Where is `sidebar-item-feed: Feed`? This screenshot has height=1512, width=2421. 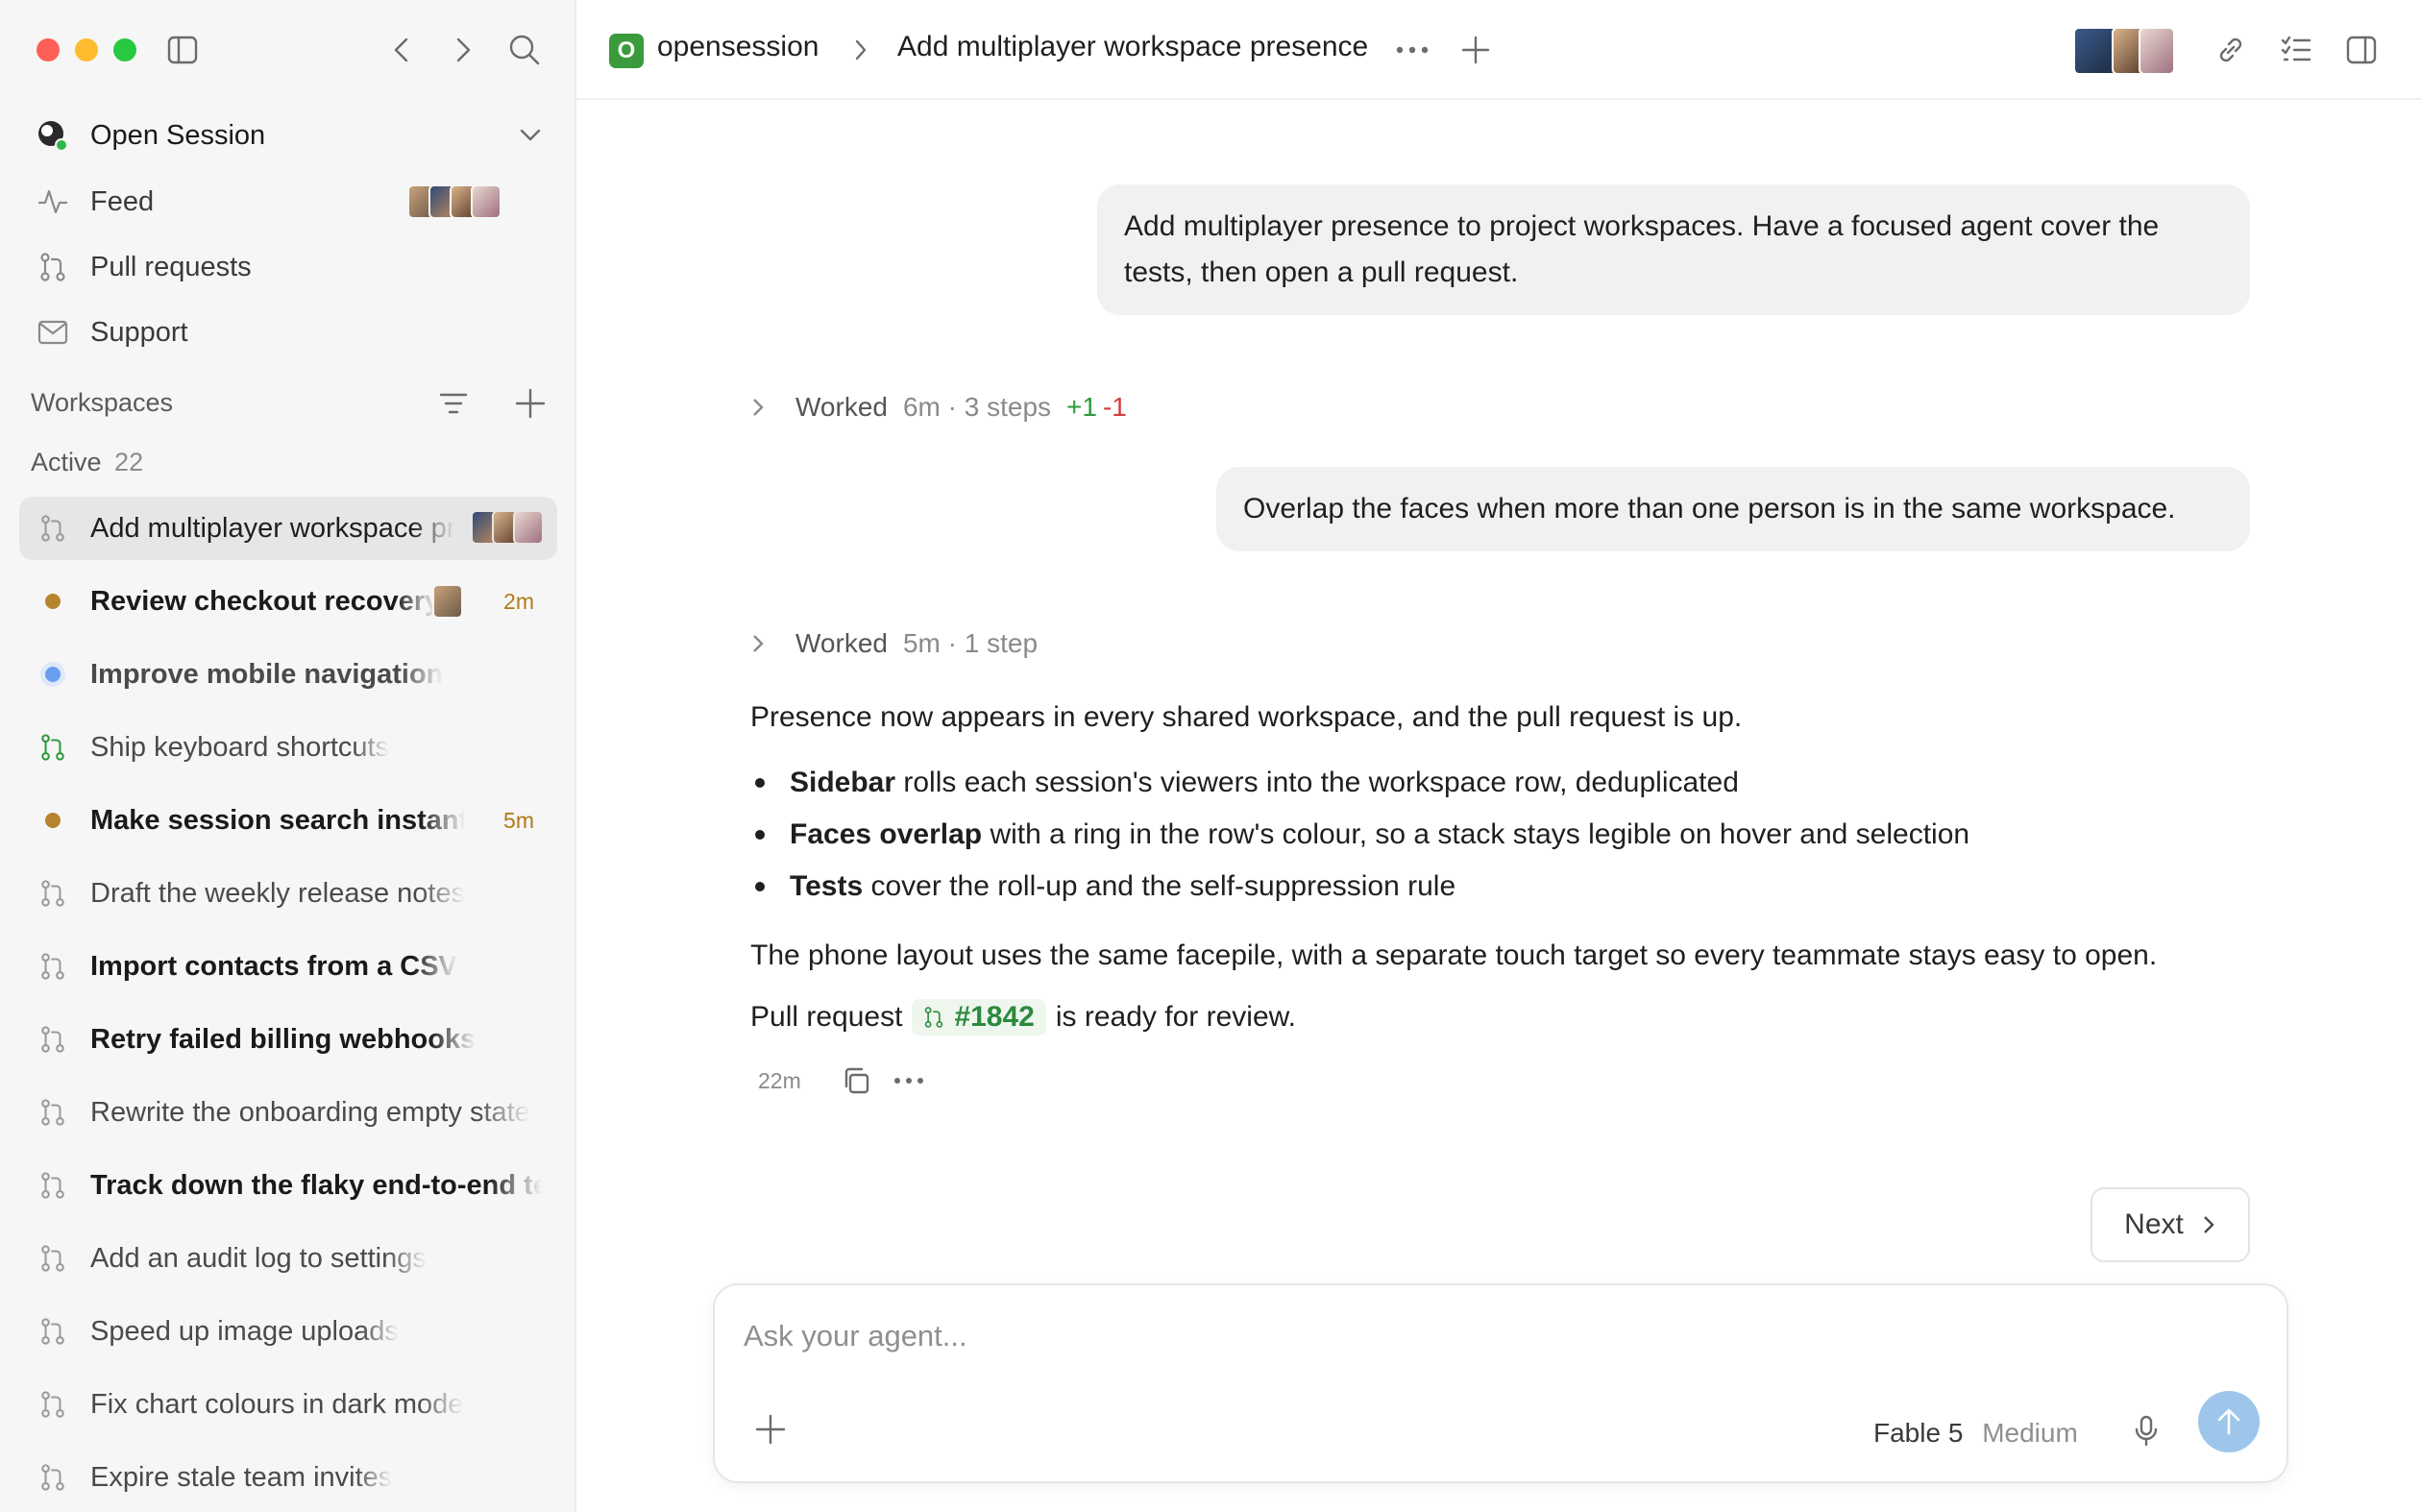 sidebar-item-feed: Feed is located at coordinates (288, 201).